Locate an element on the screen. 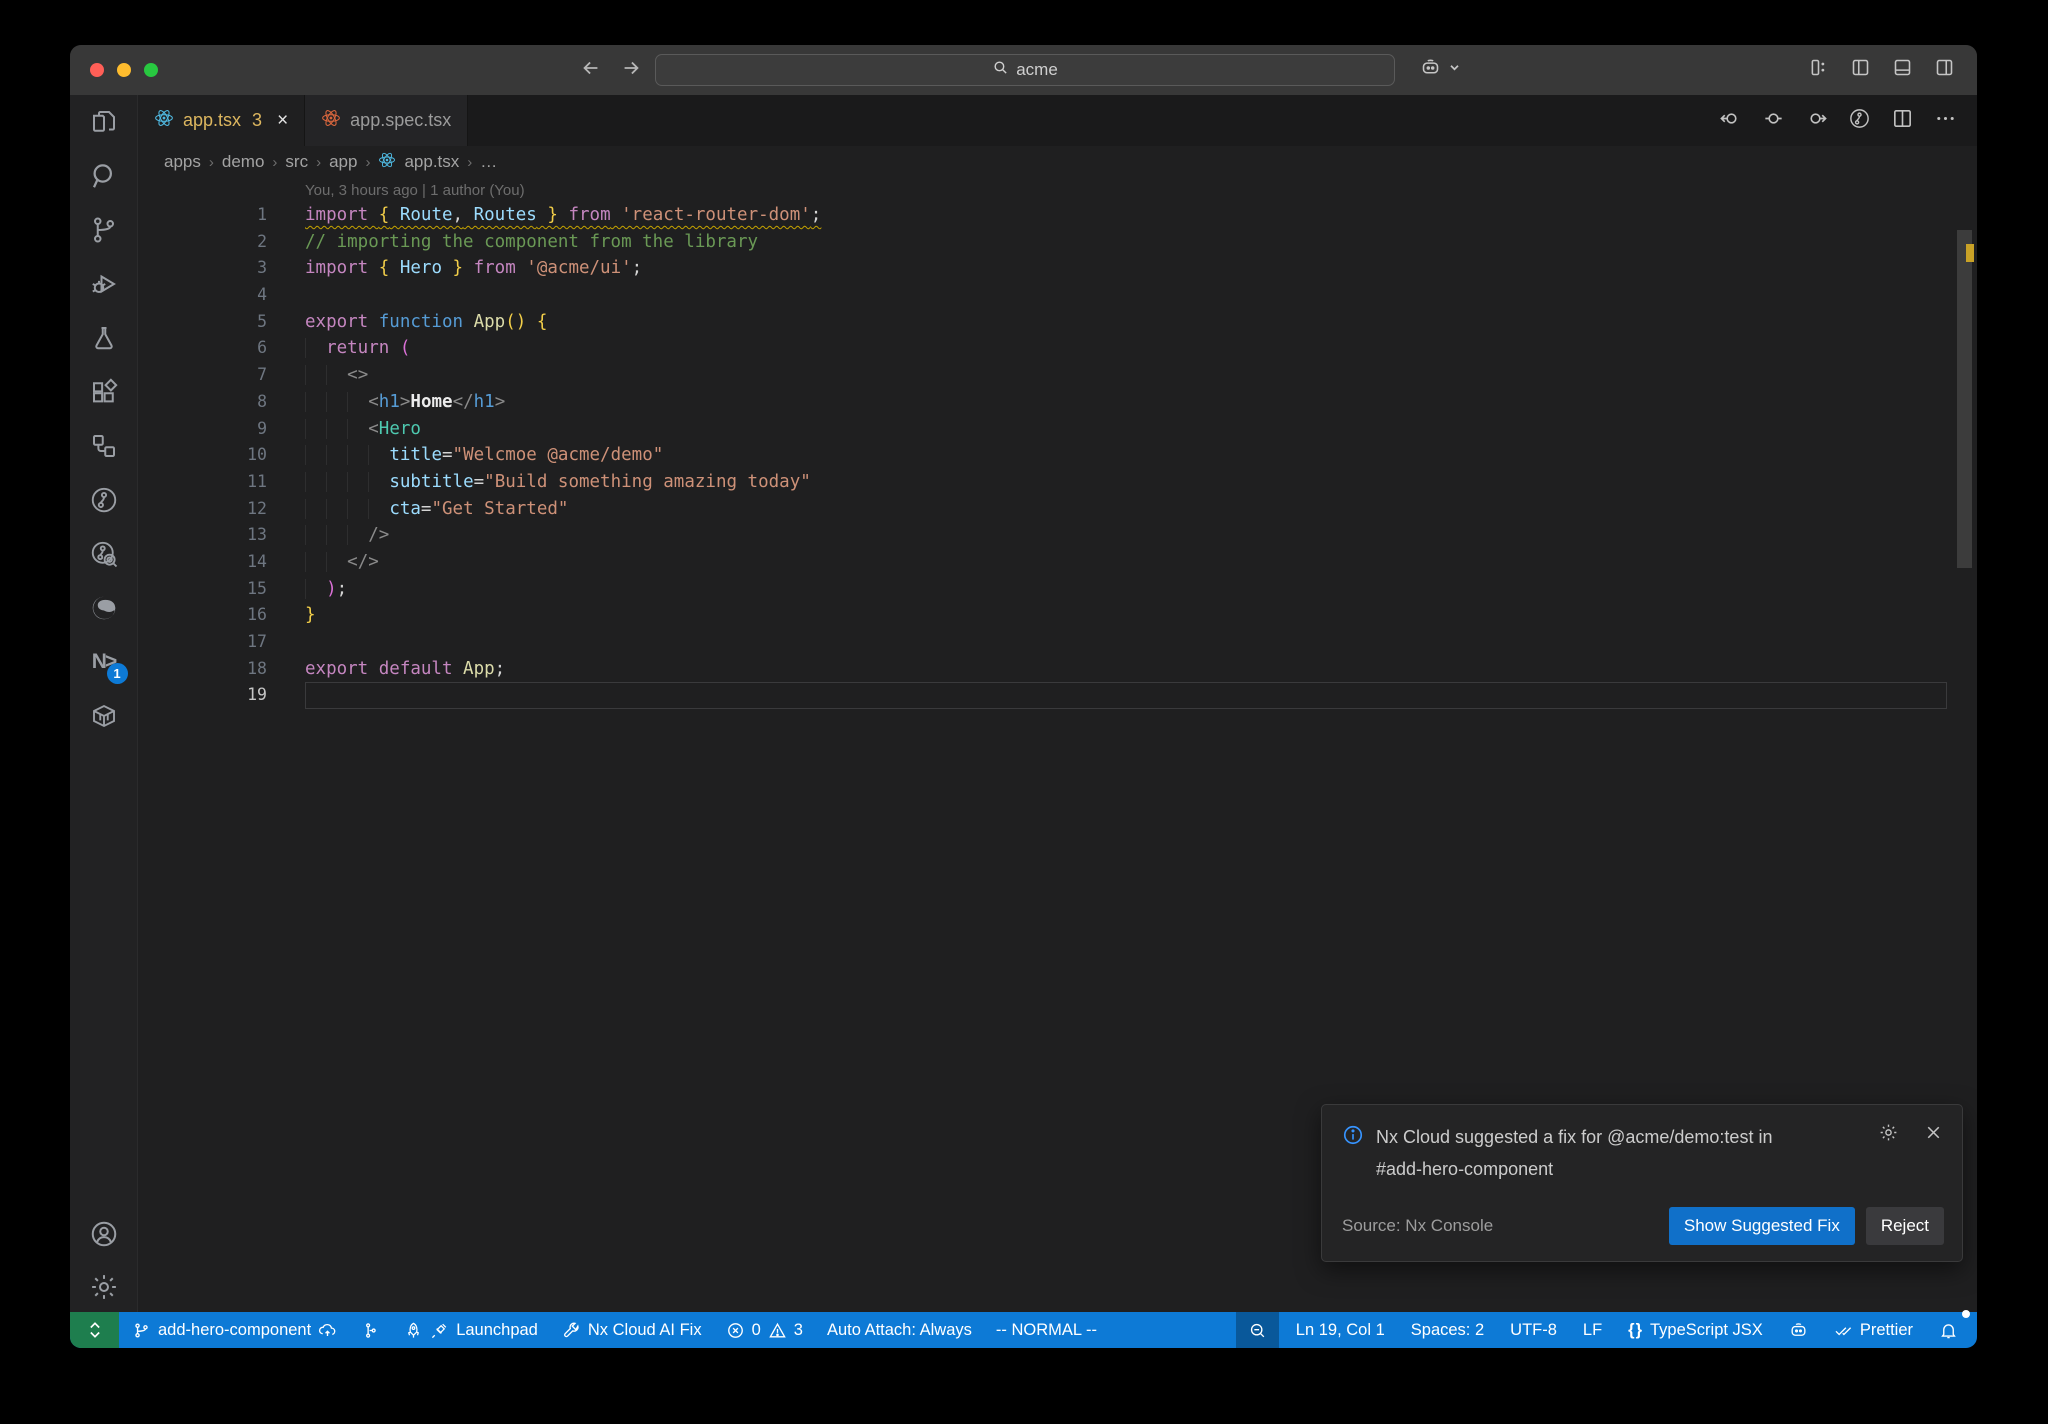 The image size is (2048, 1424). toggle-panel-icon is located at coordinates (1902, 70).